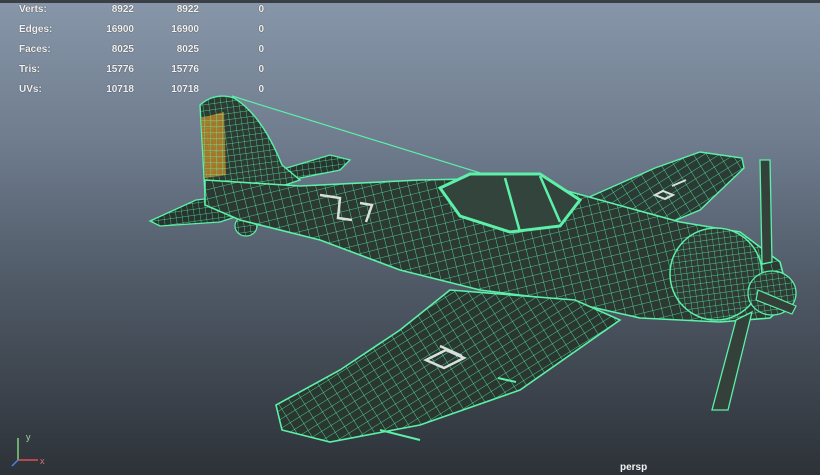  Describe the element at coordinates (140, 50) in the screenshot. I see `hud-row-faces: Faces: 8025 8025 0` at that location.